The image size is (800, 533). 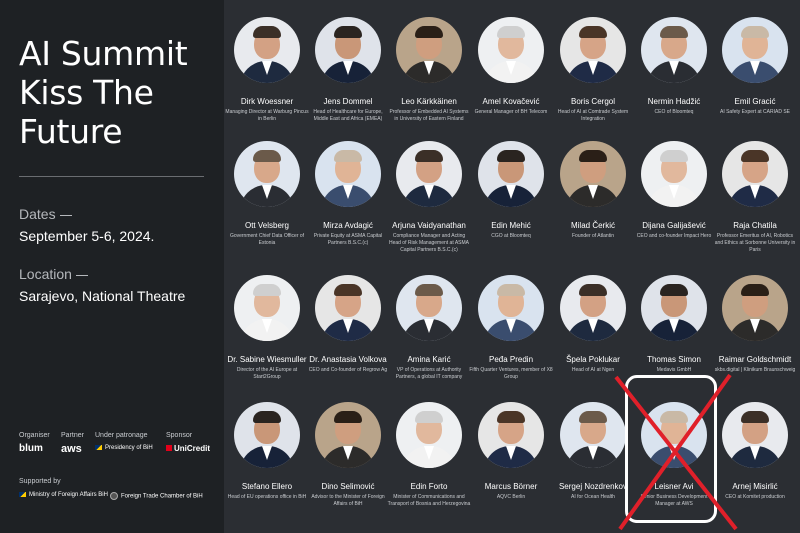 I want to click on event-title: AI Summit Kiss The Future, so click(x=119, y=92).